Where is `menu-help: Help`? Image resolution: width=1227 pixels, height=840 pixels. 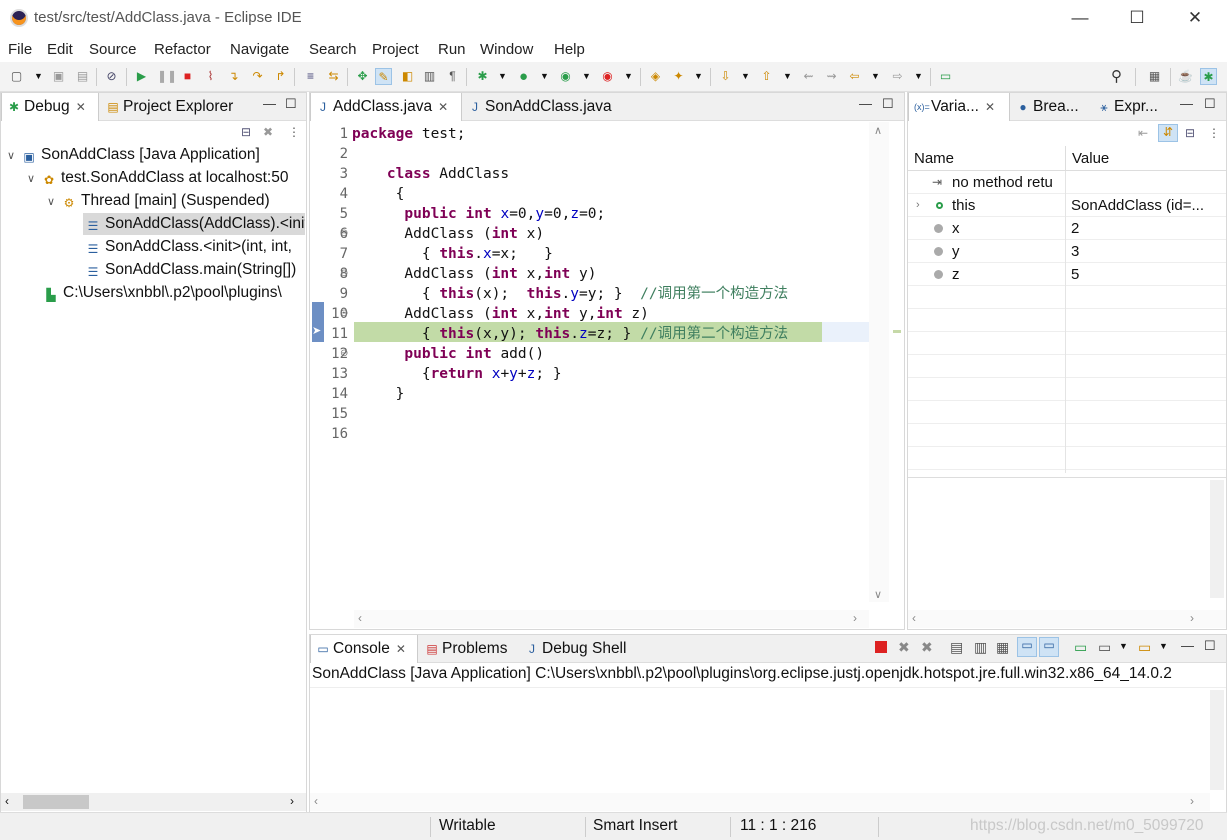
menu-help: Help is located at coordinates (569, 49).